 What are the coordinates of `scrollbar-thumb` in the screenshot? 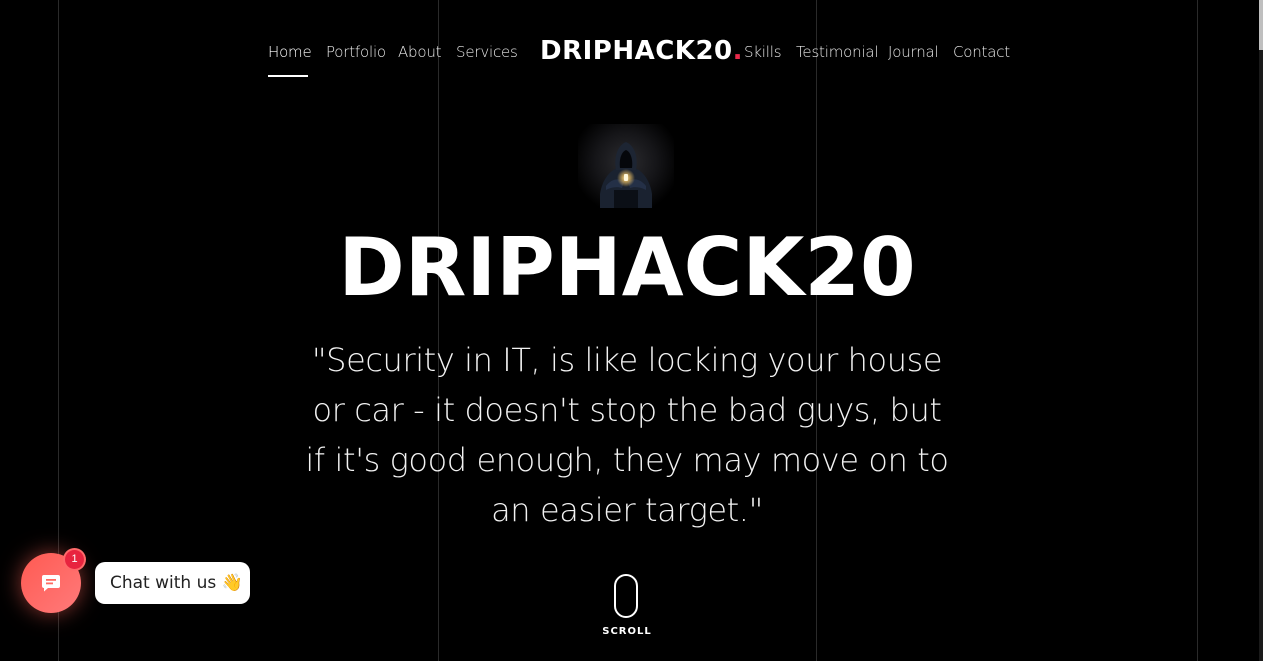 It's located at (1261, 25).